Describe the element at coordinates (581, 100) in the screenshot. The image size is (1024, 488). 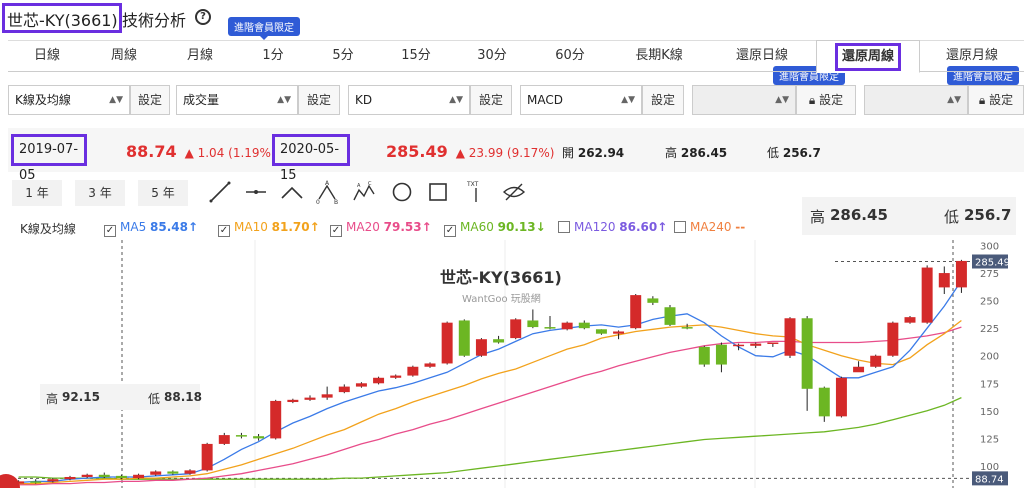
I see `indicator-select-macd: MACD ▲▼` at that location.